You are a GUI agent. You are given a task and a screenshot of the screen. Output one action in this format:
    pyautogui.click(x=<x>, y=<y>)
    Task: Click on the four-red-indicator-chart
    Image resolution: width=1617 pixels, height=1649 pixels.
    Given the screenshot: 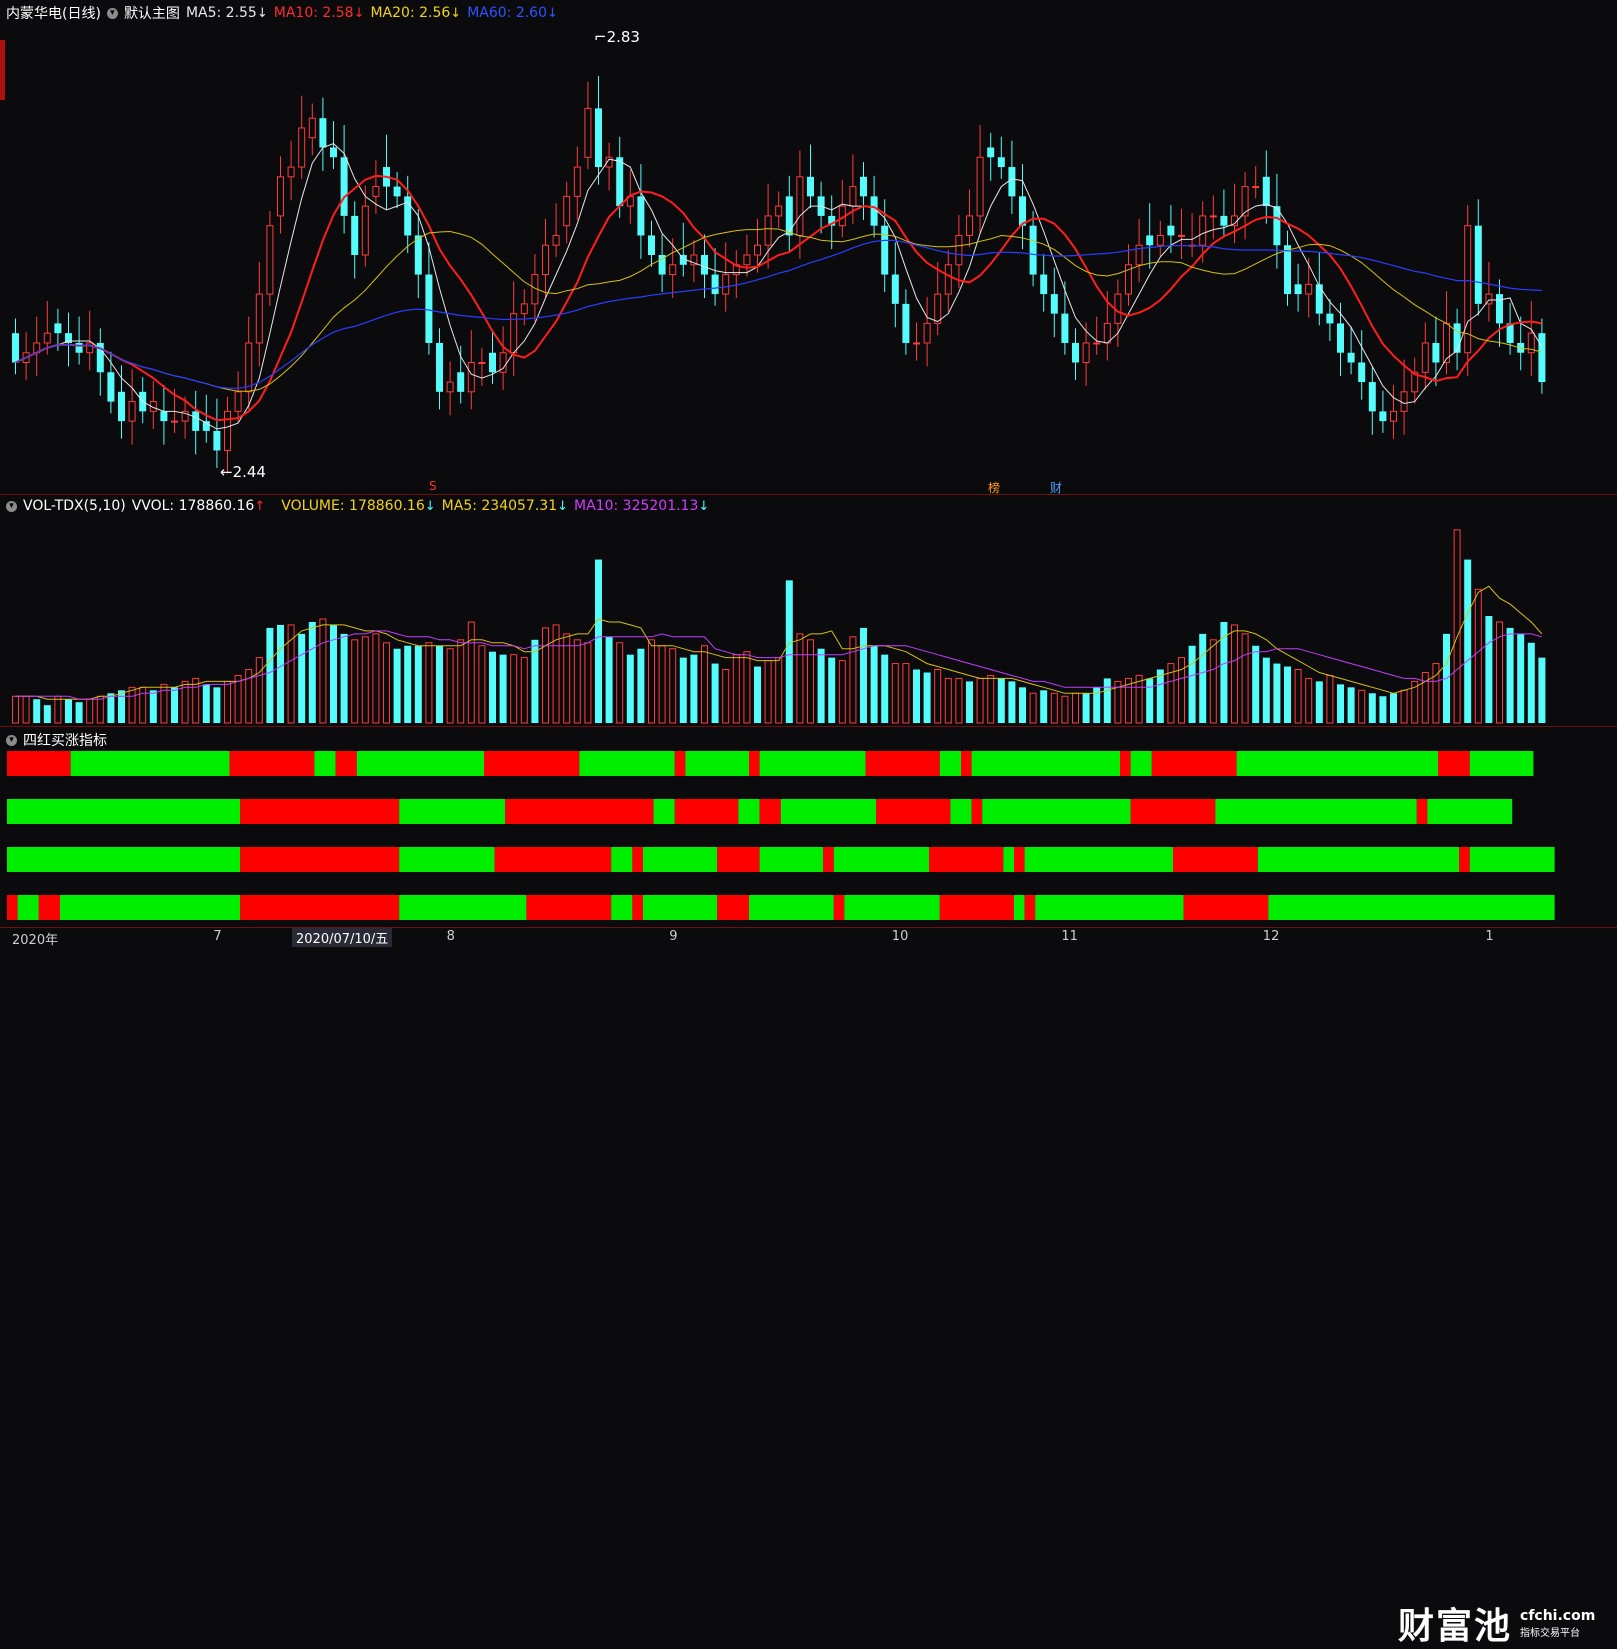 What is the action you would take?
    pyautogui.click(x=808, y=827)
    